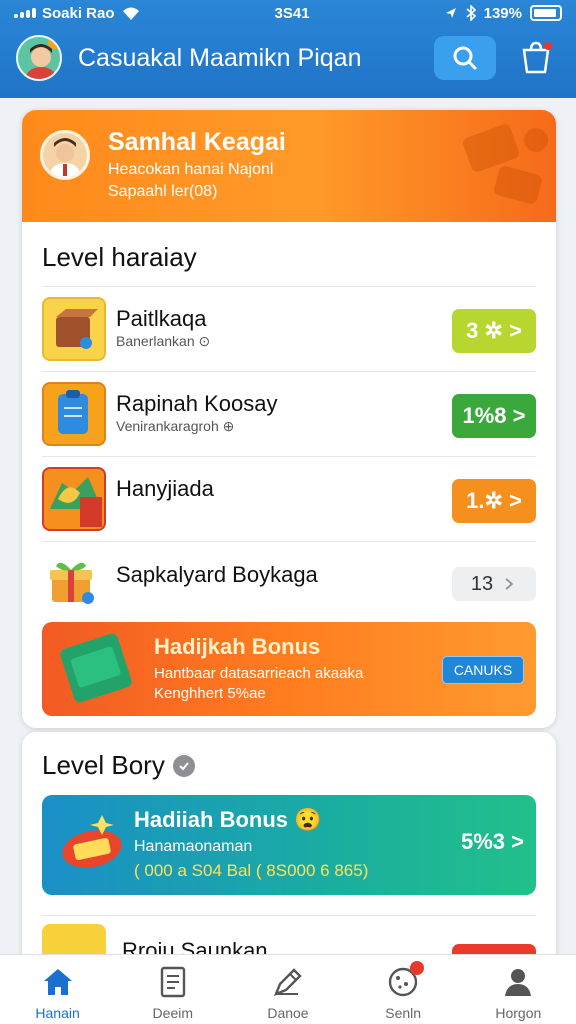  I want to click on wifi-icon, so click(130, 13).